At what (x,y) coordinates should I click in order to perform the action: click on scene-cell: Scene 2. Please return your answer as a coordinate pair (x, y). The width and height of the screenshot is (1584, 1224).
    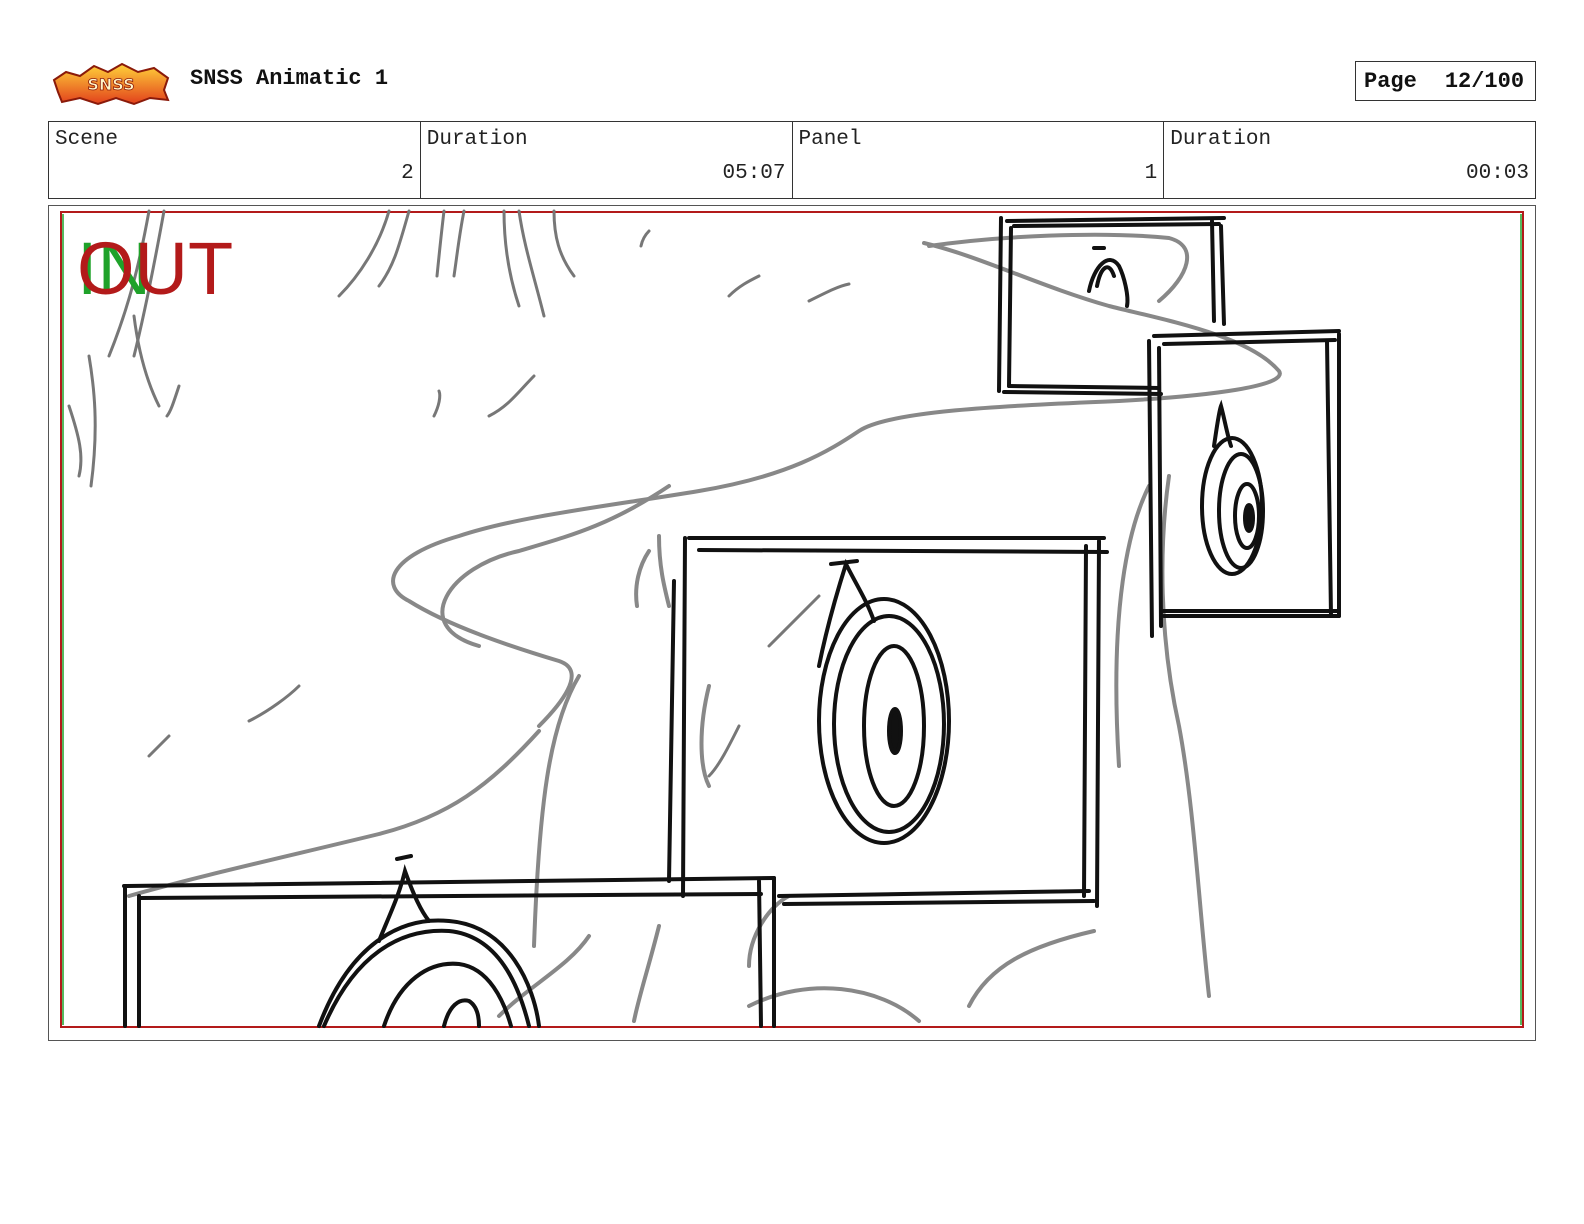
    Looking at the image, I should click on (235, 160).